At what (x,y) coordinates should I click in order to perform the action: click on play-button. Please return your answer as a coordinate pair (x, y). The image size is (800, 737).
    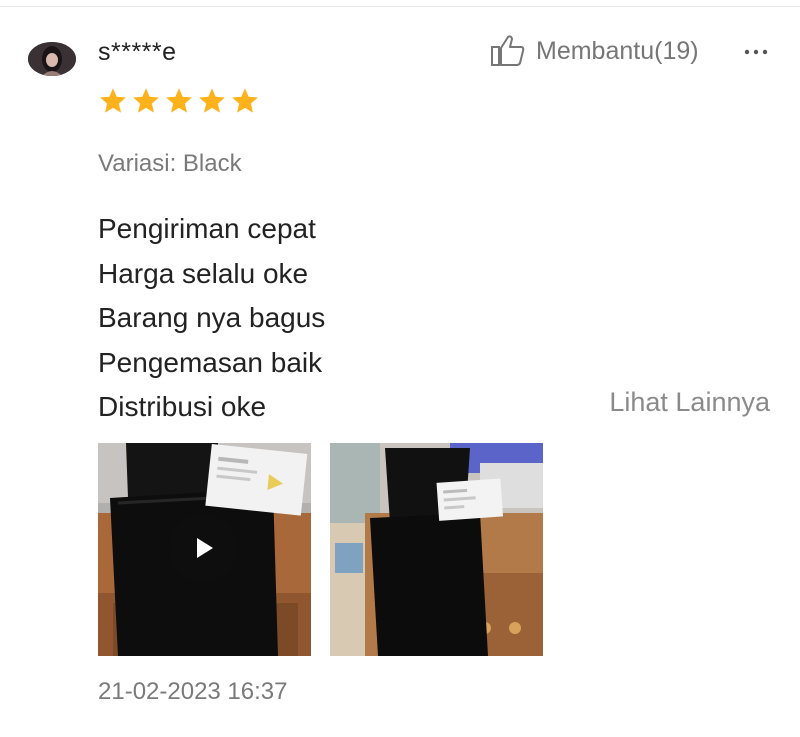
    Looking at the image, I should click on (203, 548).